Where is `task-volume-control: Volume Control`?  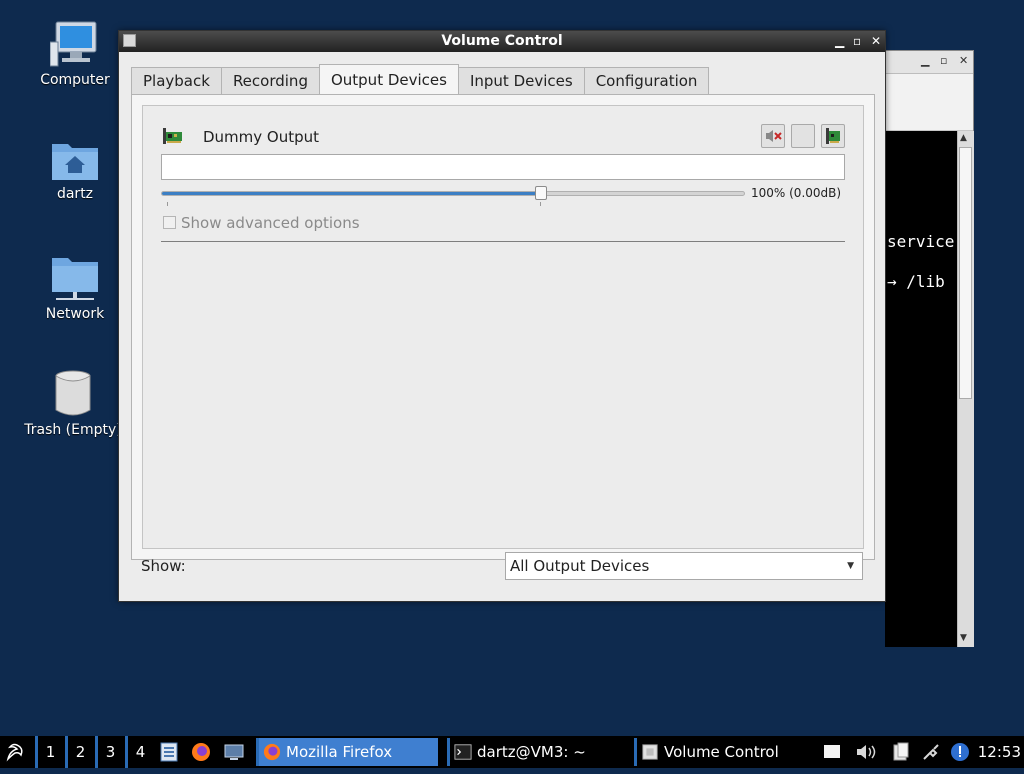
task-volume-control: Volume Control is located at coordinates (725, 752).